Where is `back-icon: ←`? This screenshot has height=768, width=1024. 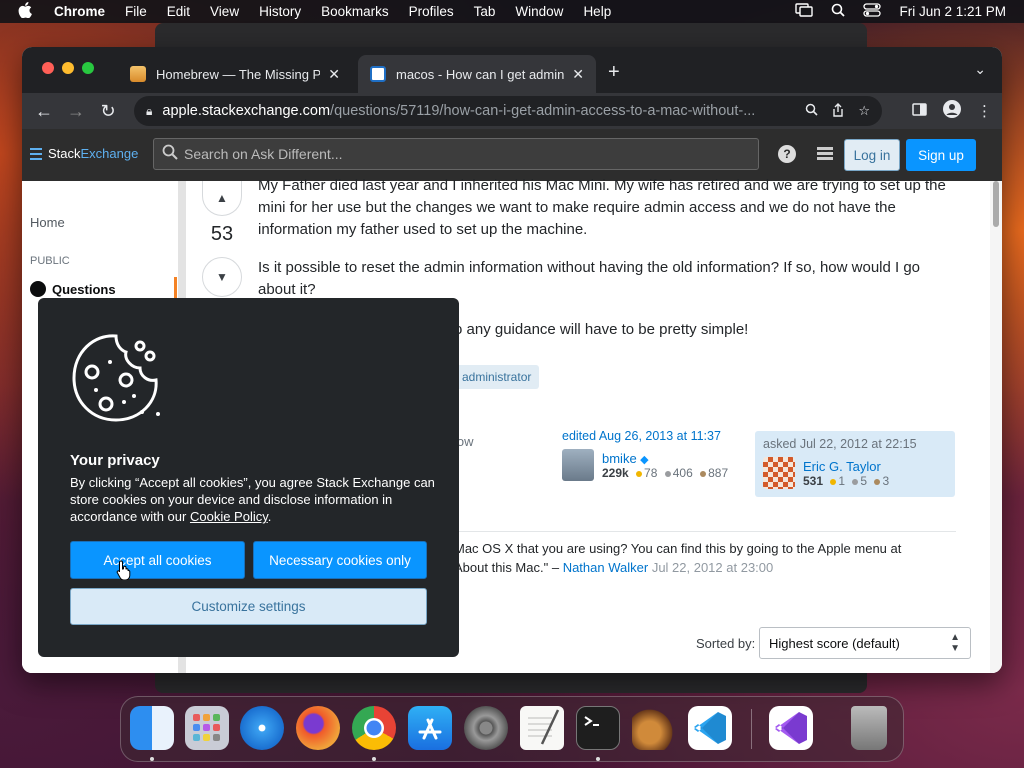
back-icon: ← is located at coordinates (44, 111).